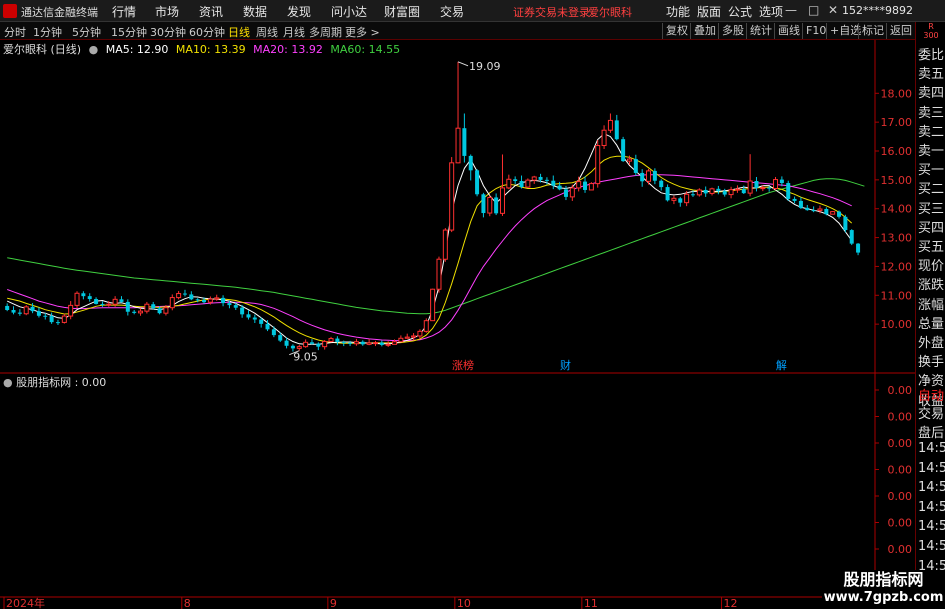  What do you see at coordinates (299, 11) in the screenshot?
I see `menu-discover: 发现` at bounding box center [299, 11].